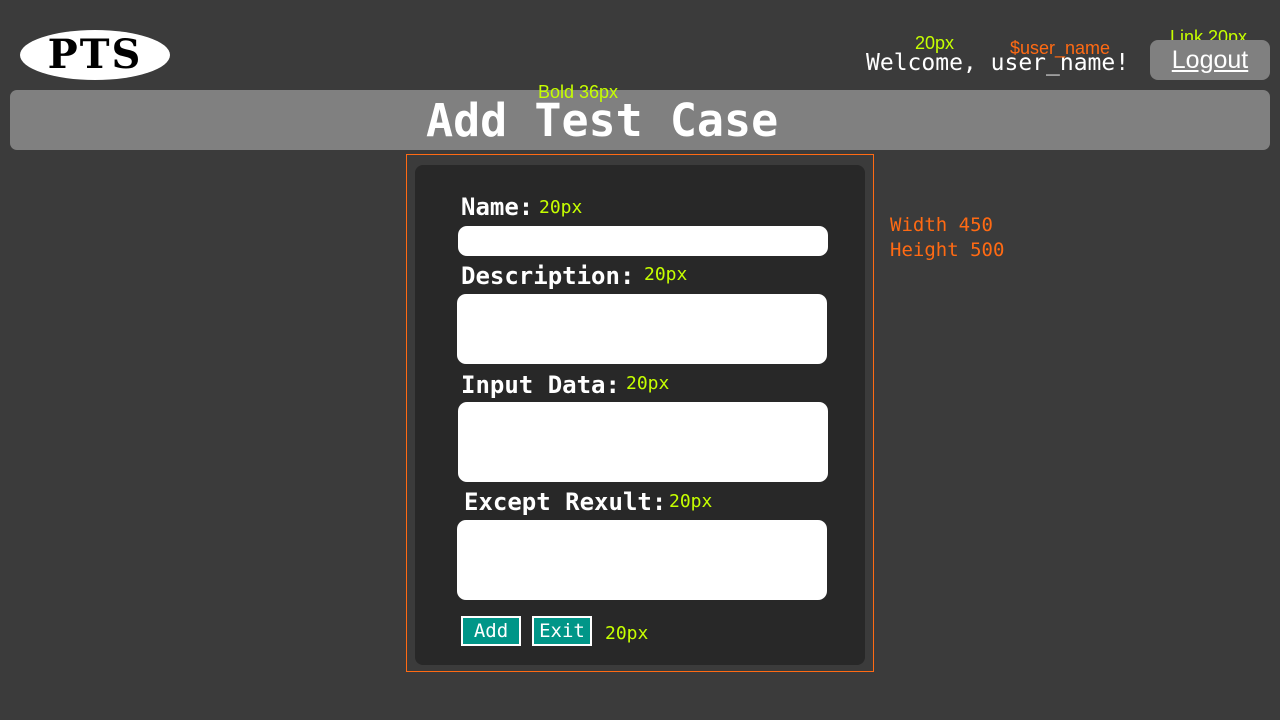 The height and width of the screenshot is (720, 1280). What do you see at coordinates (941, 225) in the screenshot?
I see `form-width-annotation: Width 450` at bounding box center [941, 225].